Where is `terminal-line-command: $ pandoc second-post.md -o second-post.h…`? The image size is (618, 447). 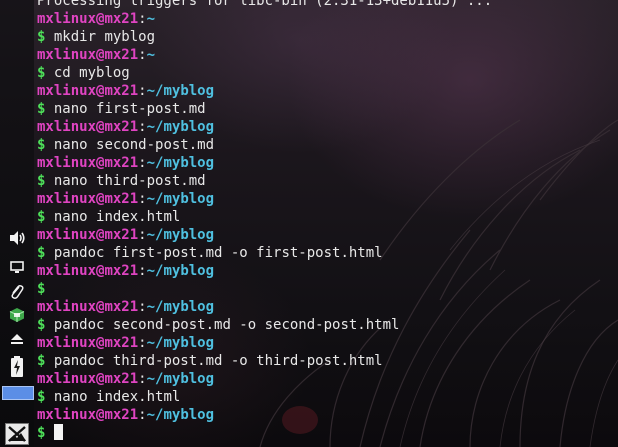 terminal-line-command: $ pandoc second-post.md -o second-post.h… is located at coordinates (326, 325).